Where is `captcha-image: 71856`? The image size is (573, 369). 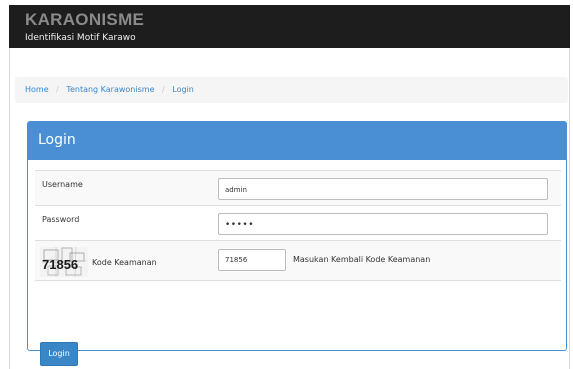 captcha-image: 71856 is located at coordinates (64, 262).